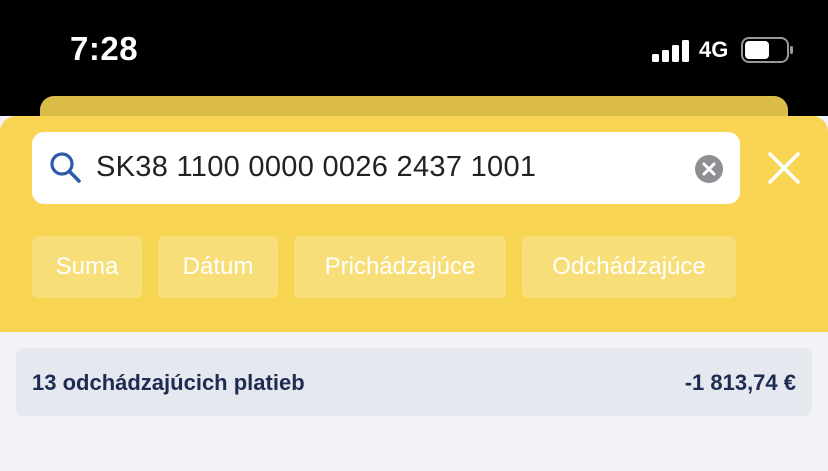 The image size is (828, 471). I want to click on filter-chip-amount: Suma, so click(87, 267).